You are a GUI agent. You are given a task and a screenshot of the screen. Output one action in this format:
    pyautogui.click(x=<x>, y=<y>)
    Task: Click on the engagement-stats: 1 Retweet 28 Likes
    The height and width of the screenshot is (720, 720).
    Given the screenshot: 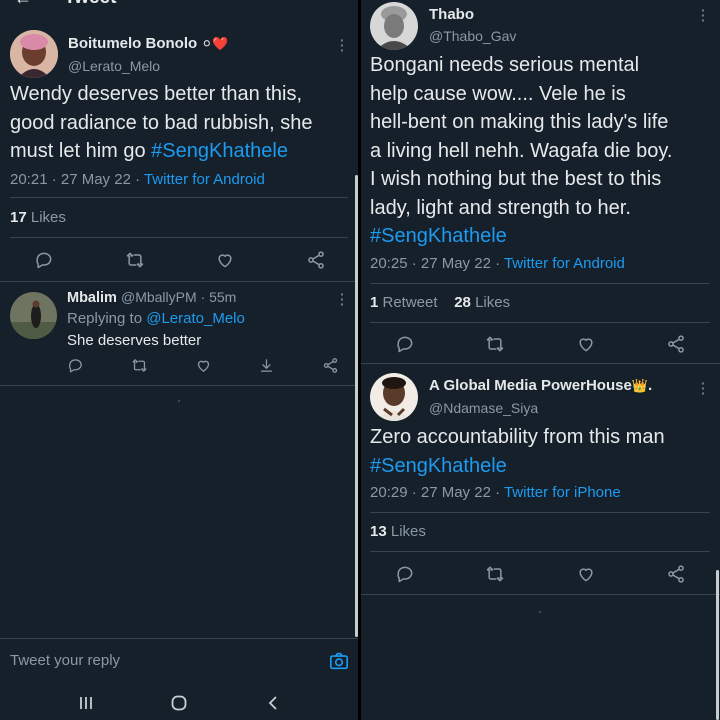 What is the action you would take?
    pyautogui.click(x=440, y=302)
    